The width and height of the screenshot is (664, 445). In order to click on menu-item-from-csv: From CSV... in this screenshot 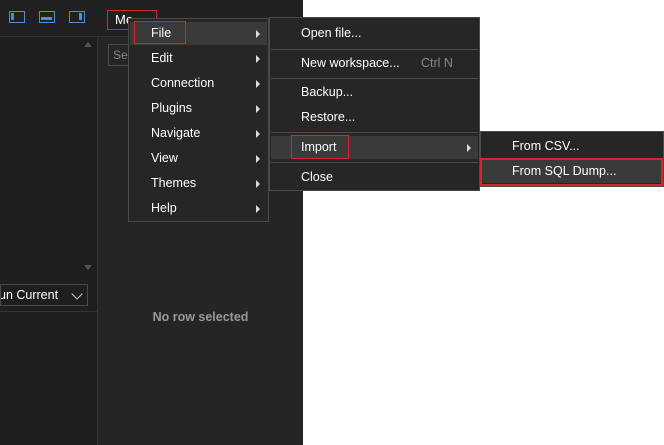, I will do `click(572, 146)`.